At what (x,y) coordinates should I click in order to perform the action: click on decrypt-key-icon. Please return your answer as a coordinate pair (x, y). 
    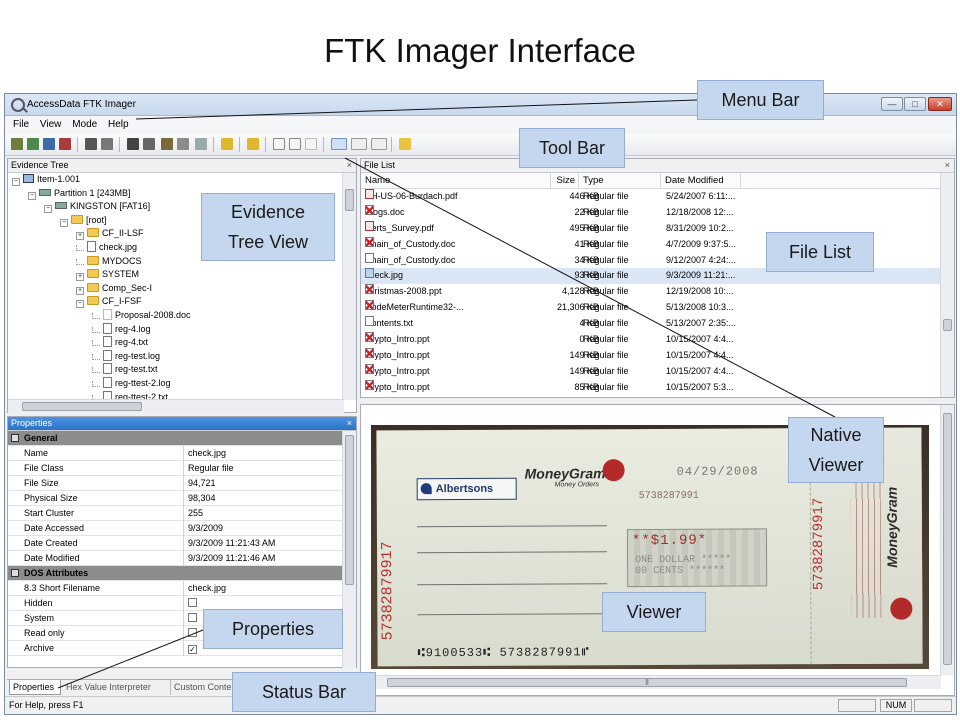
    Looking at the image, I should click on (253, 144).